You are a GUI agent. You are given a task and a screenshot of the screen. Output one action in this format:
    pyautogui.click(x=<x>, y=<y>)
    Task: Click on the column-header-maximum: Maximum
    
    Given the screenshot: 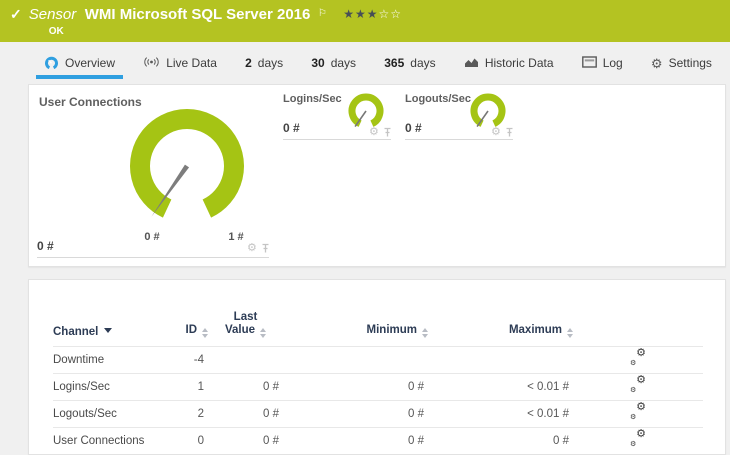 What is the action you would take?
    pyautogui.click(x=500, y=313)
    